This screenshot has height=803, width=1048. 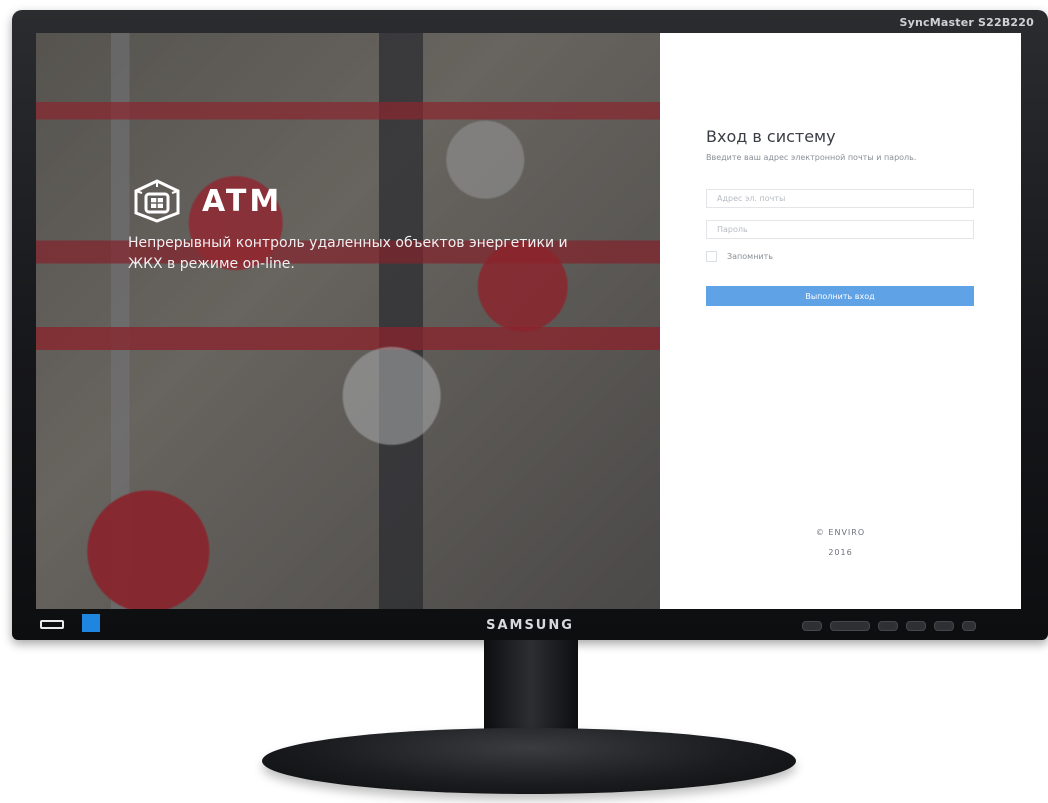 I want to click on remember-label: Запомнить, so click(x=750, y=256).